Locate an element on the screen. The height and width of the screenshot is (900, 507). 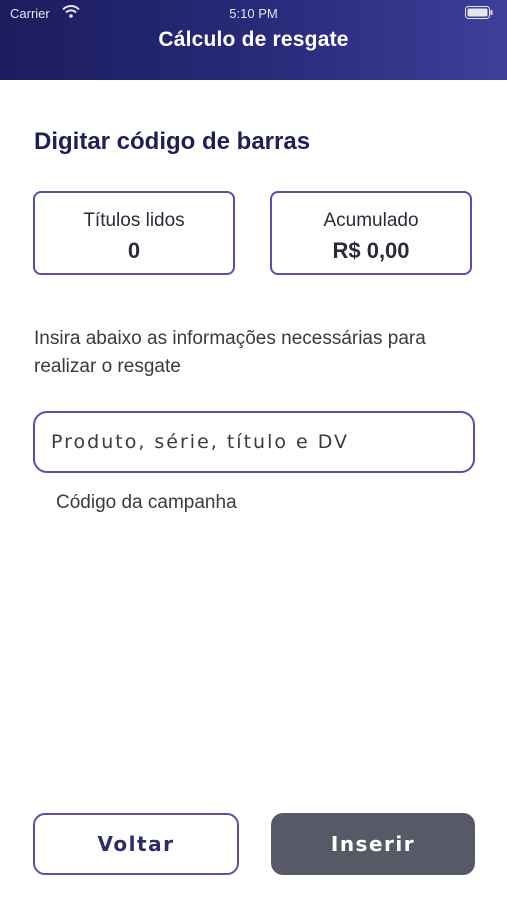
page-title: Cálculo de resgate is located at coordinates (253, 39).